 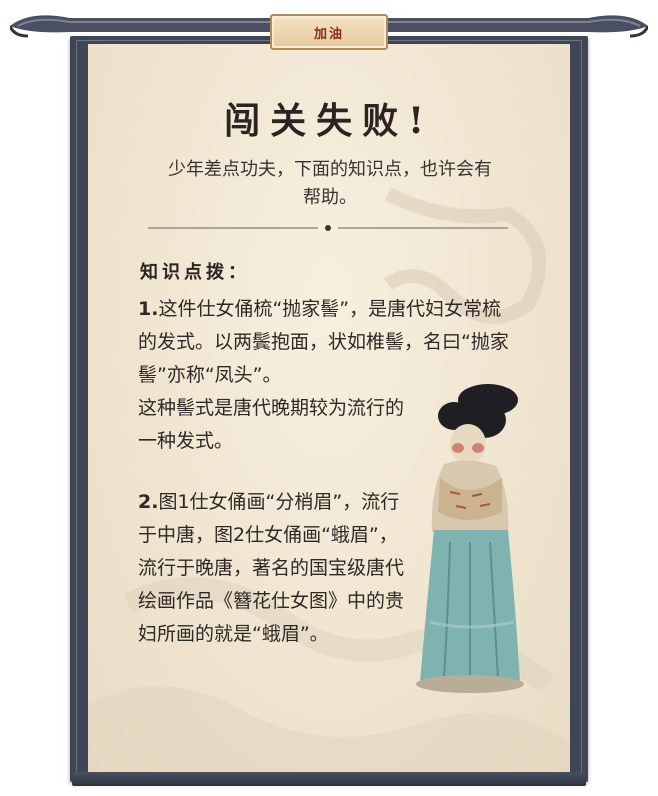 I want to click on cheer-badge: 加油, so click(x=329, y=32).